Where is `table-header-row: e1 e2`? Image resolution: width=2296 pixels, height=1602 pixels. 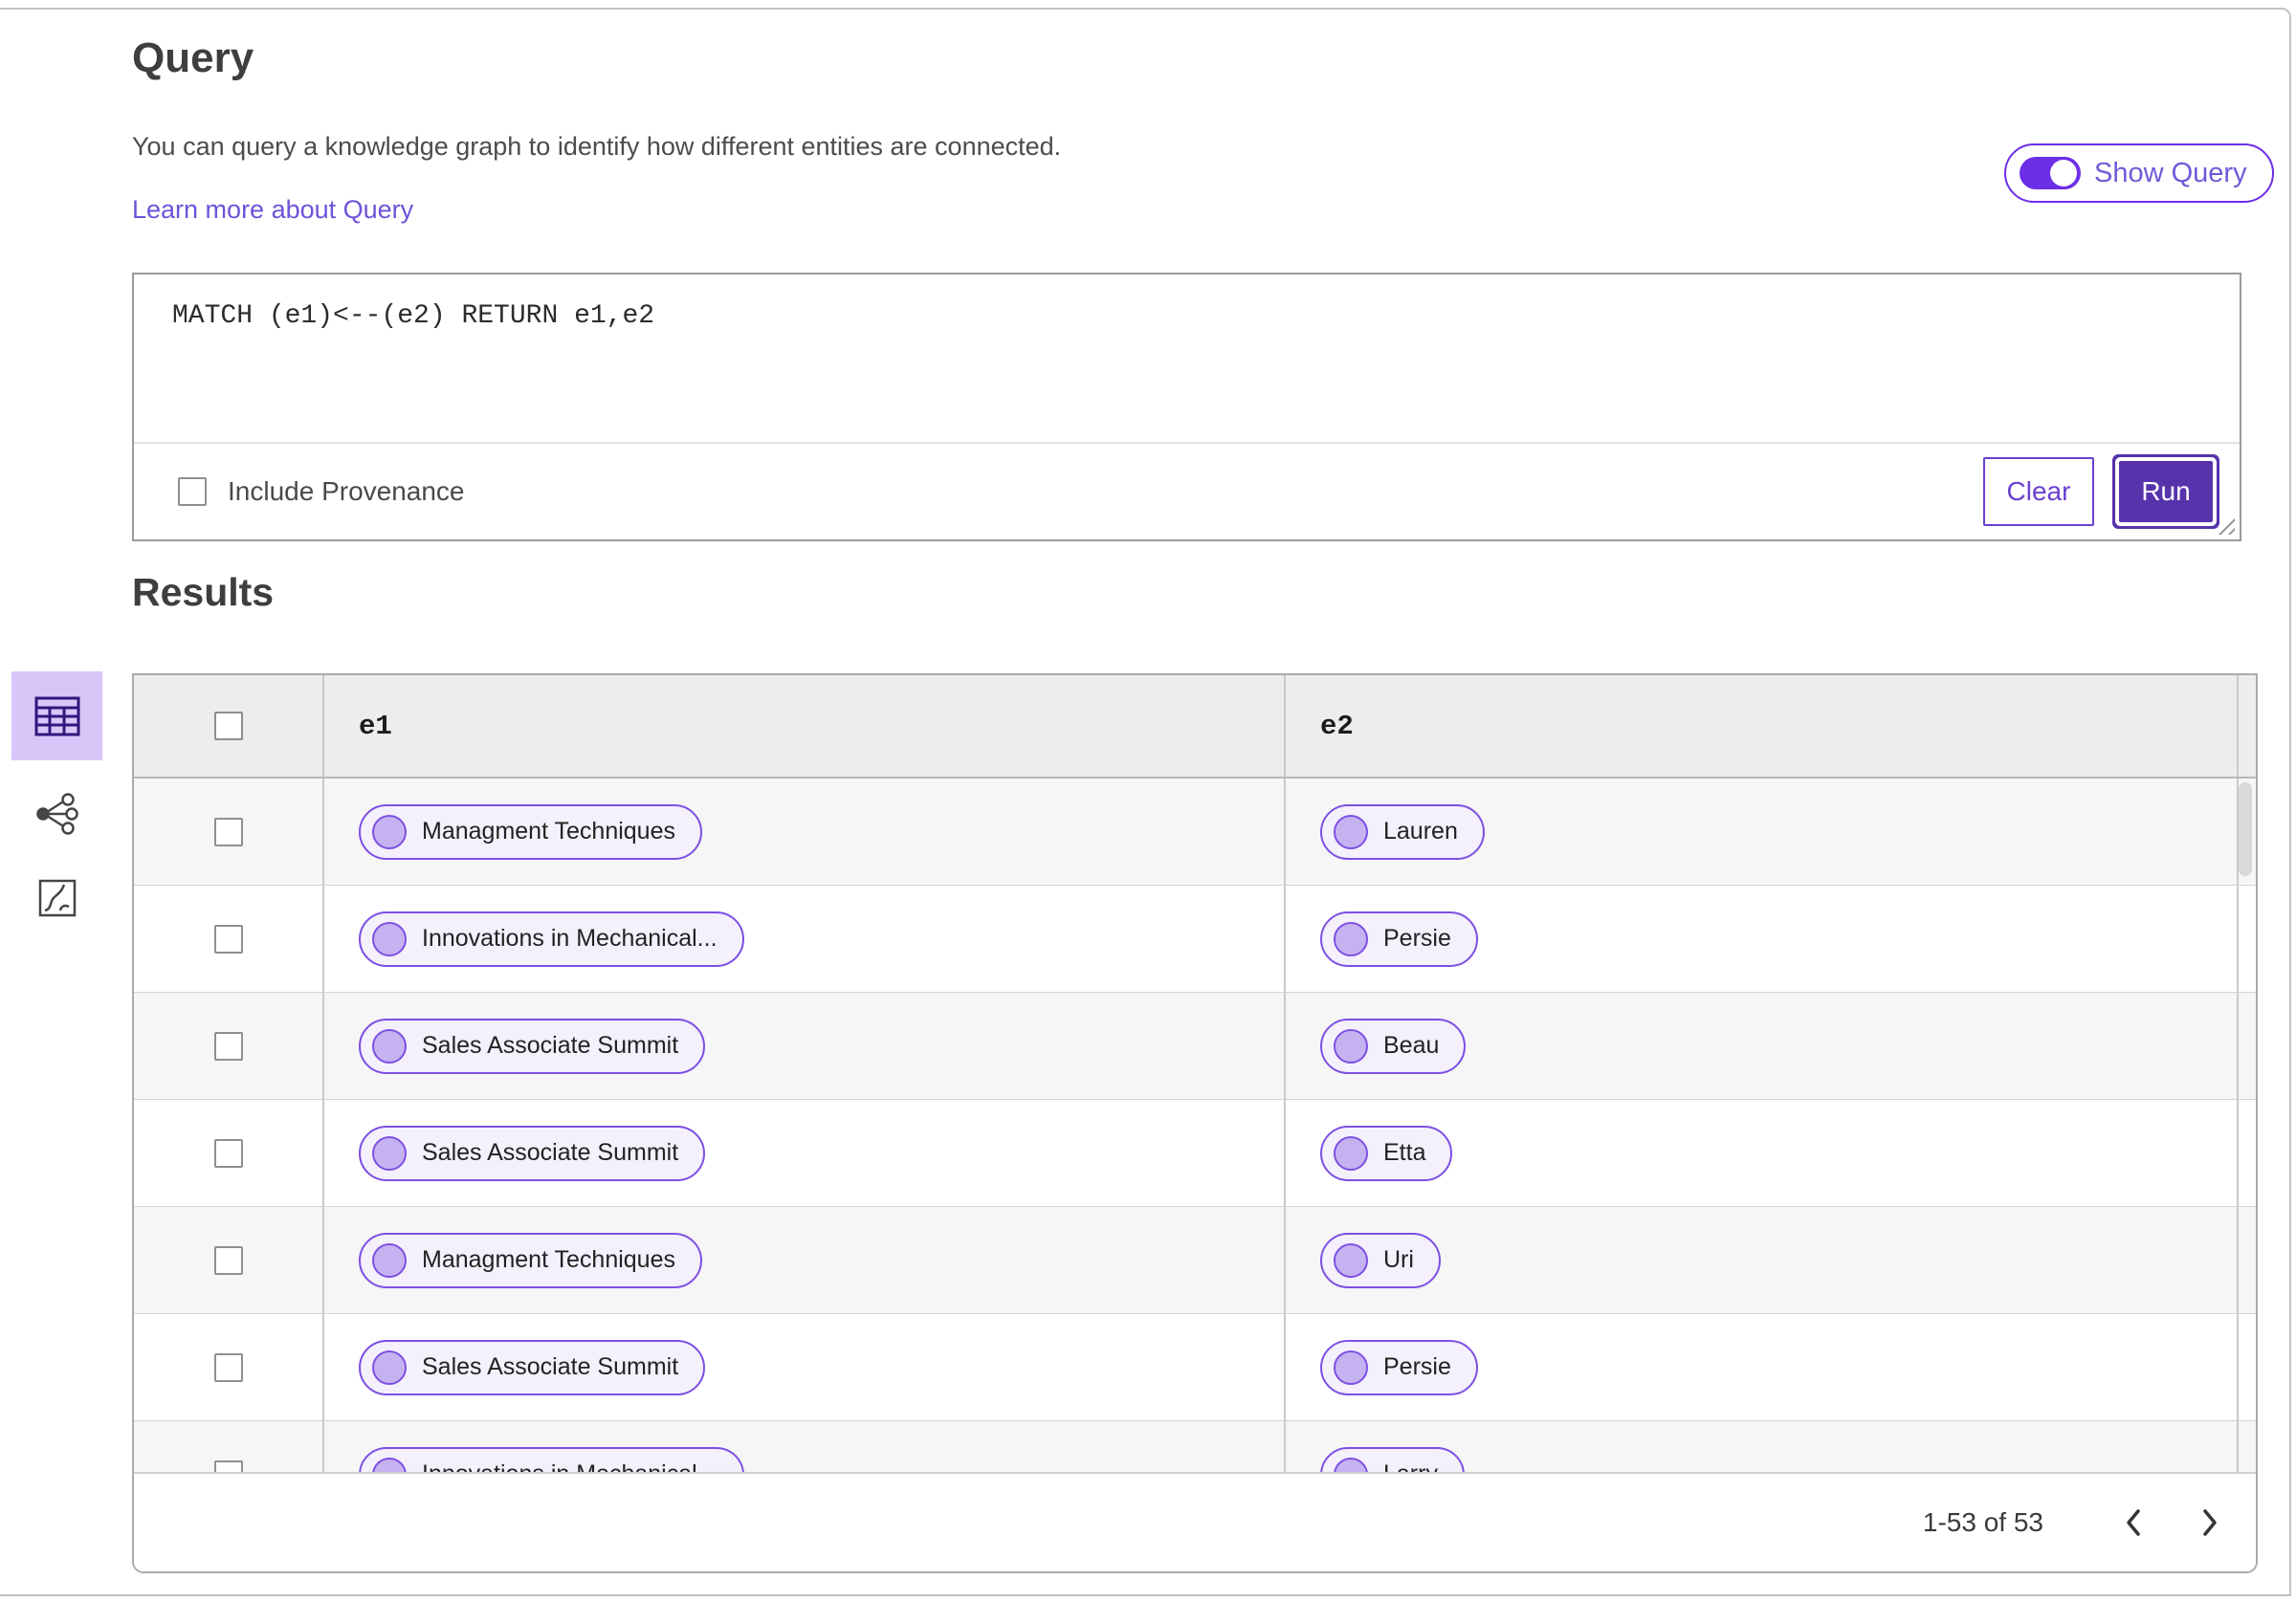
table-header-row: e1 e2 is located at coordinates (1195, 727).